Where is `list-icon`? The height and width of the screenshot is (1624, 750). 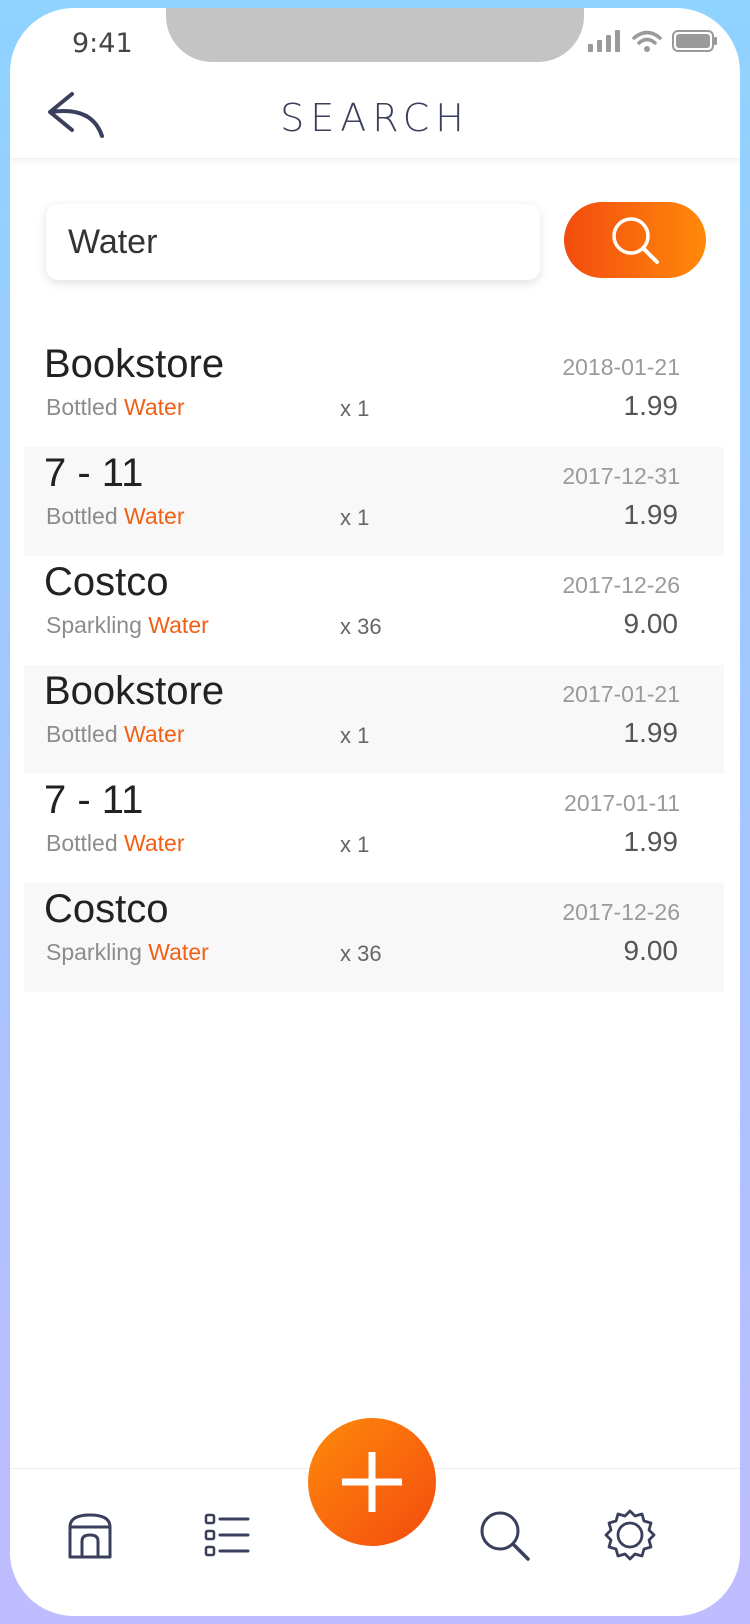
list-icon is located at coordinates (228, 1535).